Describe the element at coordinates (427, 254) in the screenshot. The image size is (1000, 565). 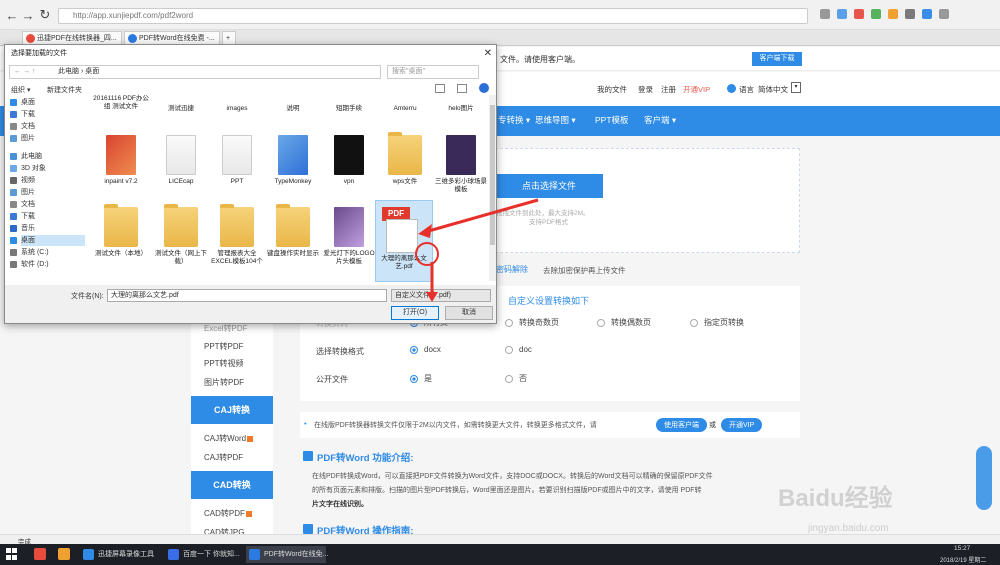
I see `click-circle` at that location.